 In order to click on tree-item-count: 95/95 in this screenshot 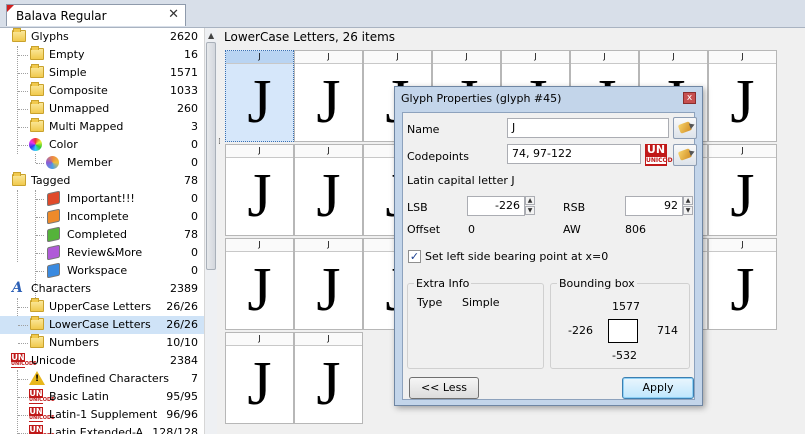, I will do `click(182, 396)`.